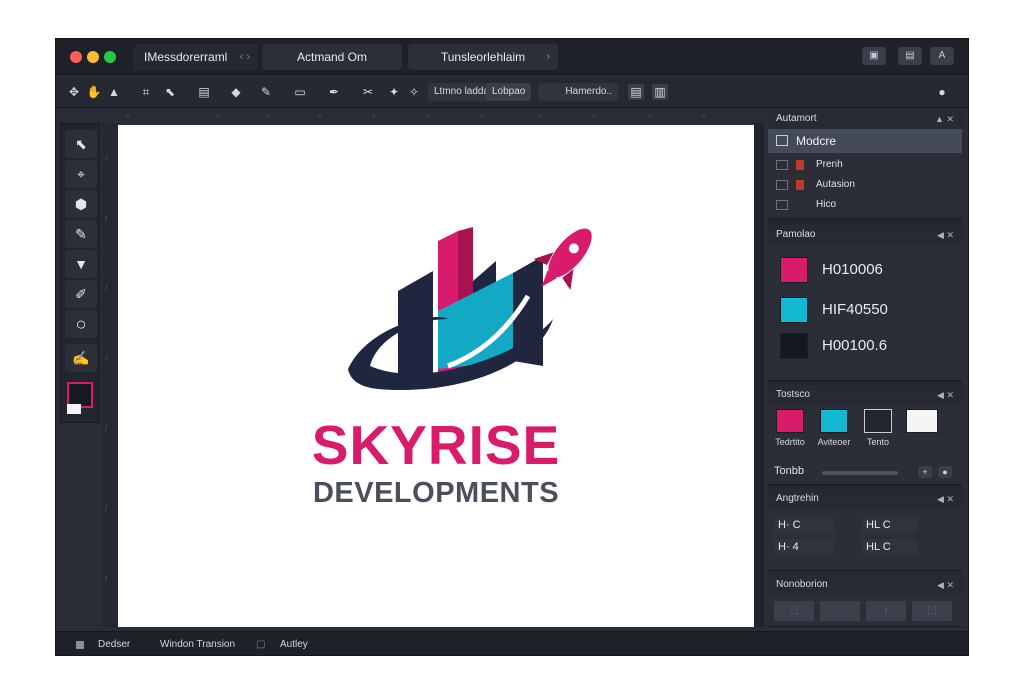 This screenshot has height=683, width=1024. What do you see at coordinates (94, 92) in the screenshot?
I see `hand-icon: ✋` at bounding box center [94, 92].